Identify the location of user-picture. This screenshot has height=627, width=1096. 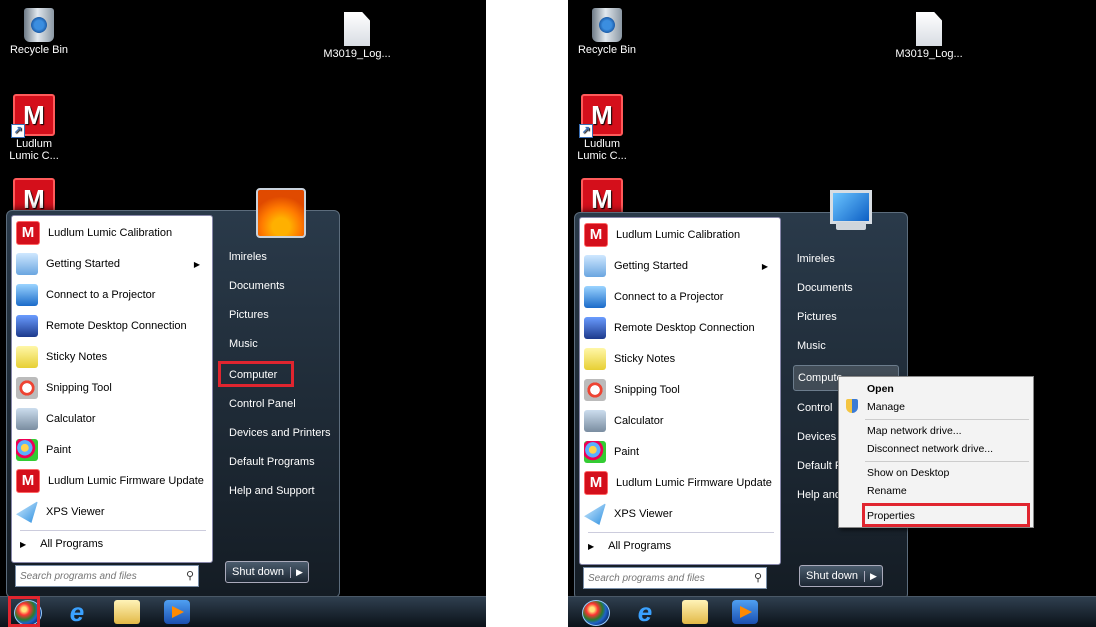
(281, 213).